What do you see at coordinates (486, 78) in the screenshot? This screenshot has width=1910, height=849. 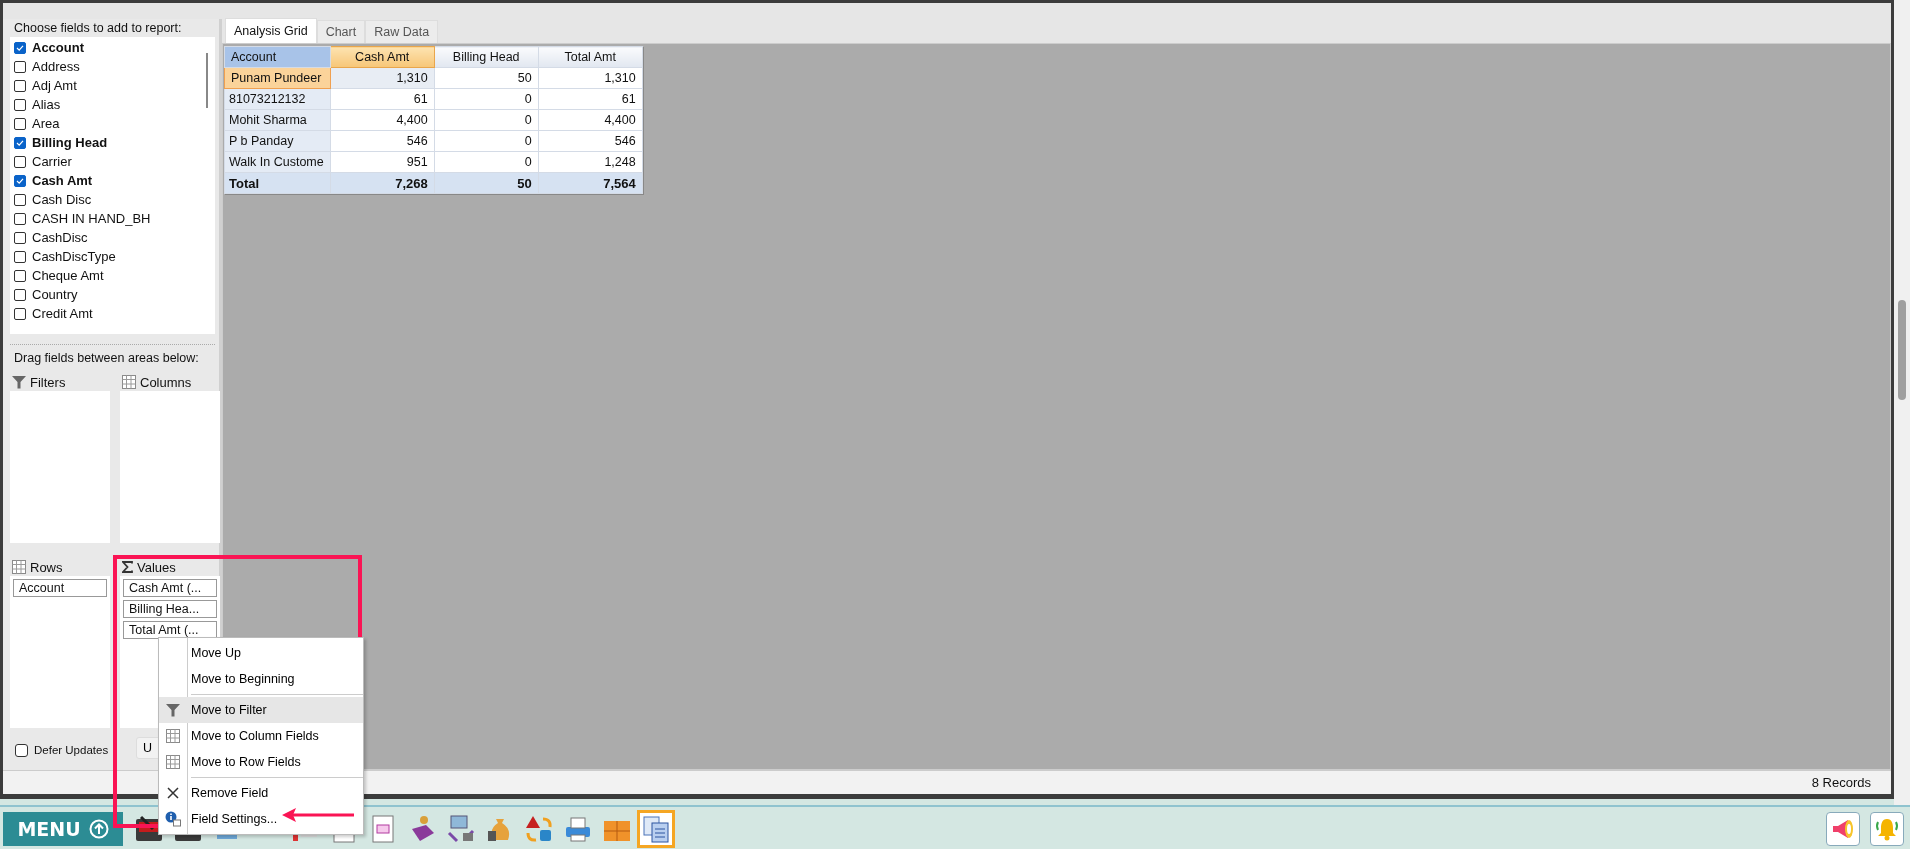 I see `table-cell: 50` at bounding box center [486, 78].